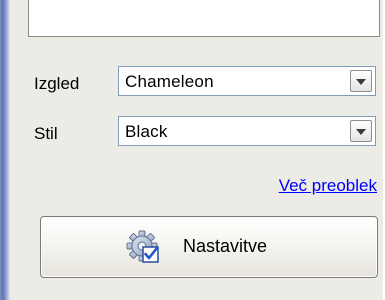 The width and height of the screenshot is (385, 300). I want to click on appearance-dropdown-button, so click(361, 81).